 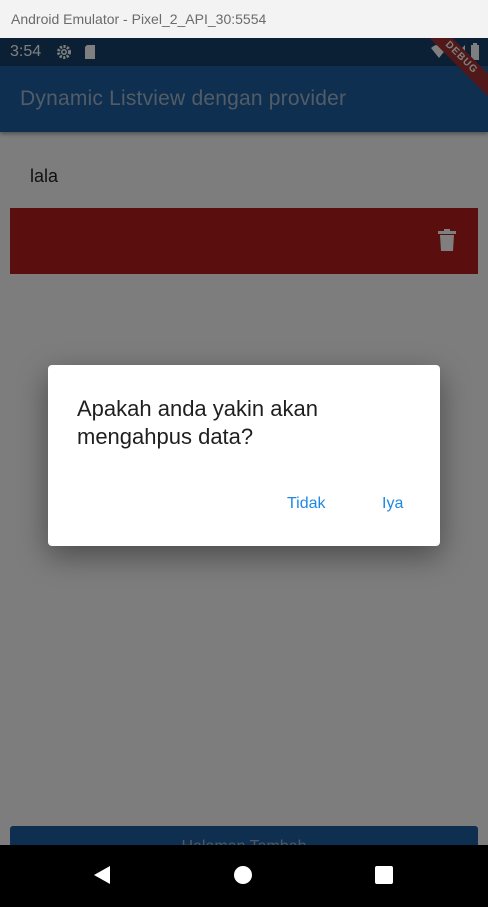 What do you see at coordinates (197, 422) in the screenshot?
I see `dialog-message: Apakah anda yakin akan mengahpus data?` at bounding box center [197, 422].